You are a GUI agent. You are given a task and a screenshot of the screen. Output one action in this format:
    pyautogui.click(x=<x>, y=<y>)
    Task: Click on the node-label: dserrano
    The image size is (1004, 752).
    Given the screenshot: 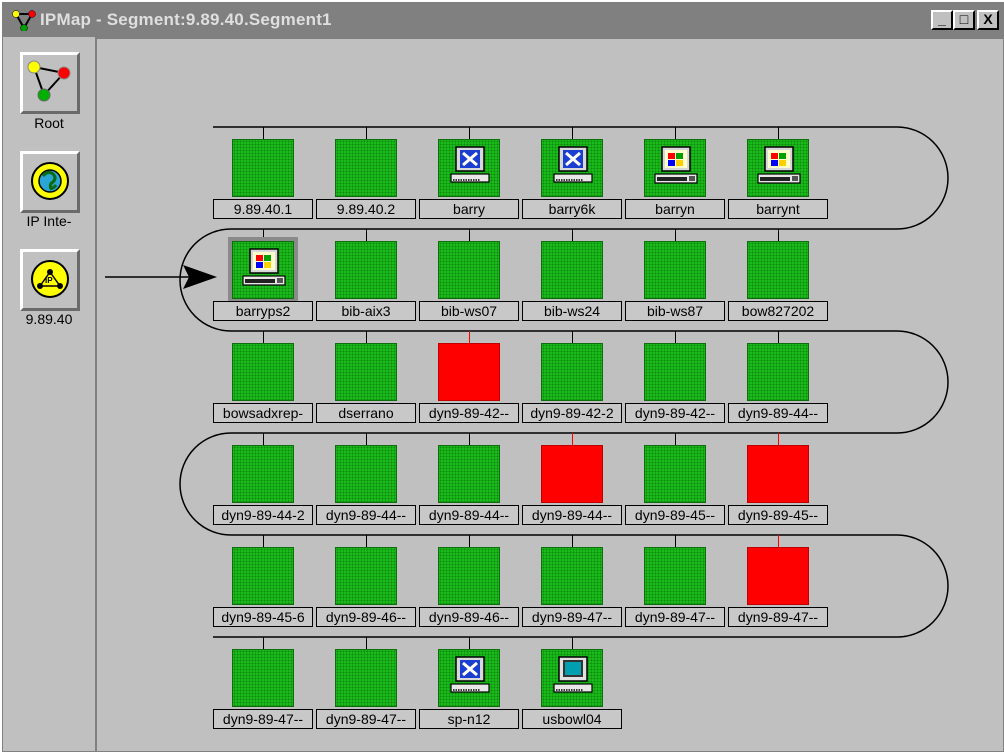 What is the action you would take?
    pyautogui.click(x=366, y=413)
    